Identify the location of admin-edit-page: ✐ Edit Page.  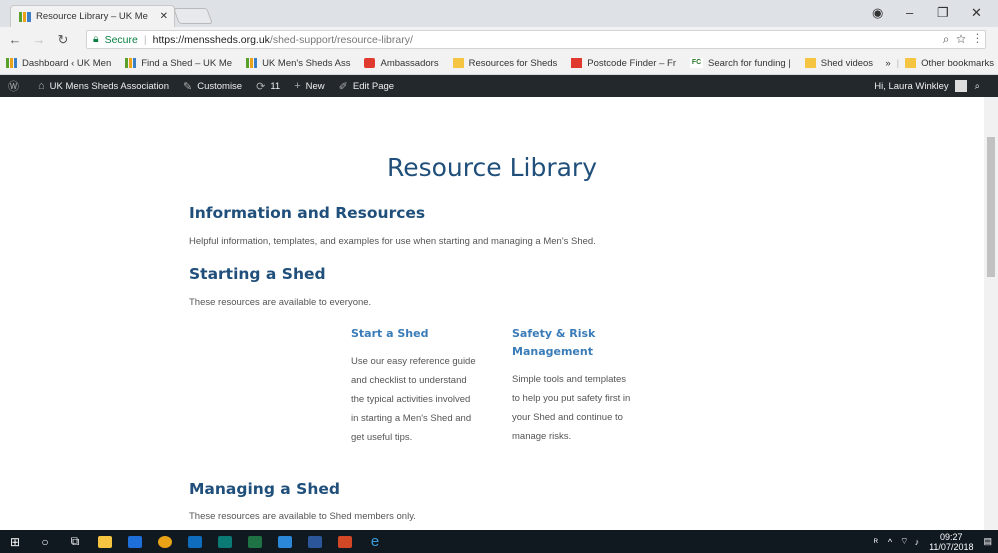
(366, 86).